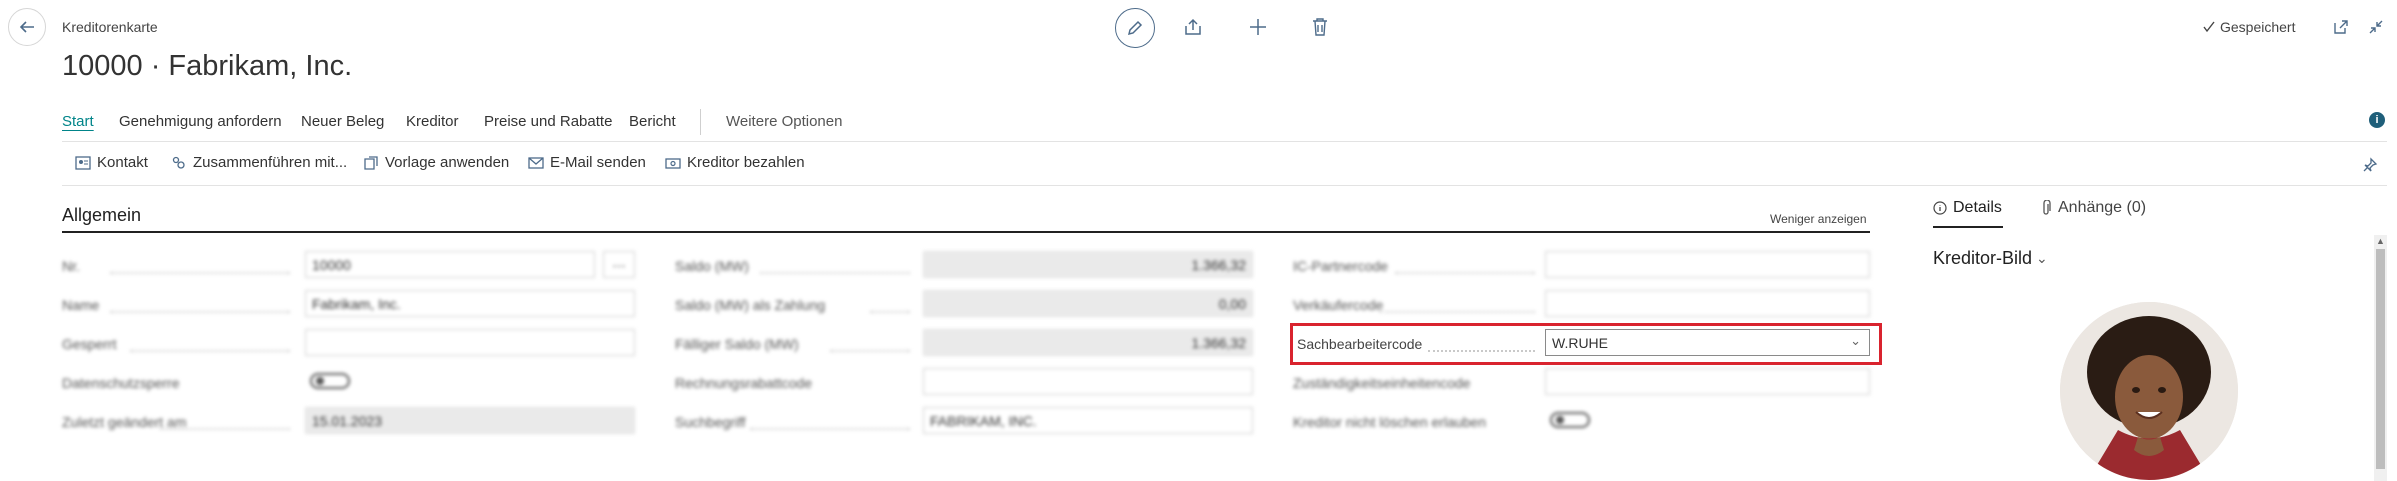 The image size is (2397, 481). I want to click on pencil-icon, so click(1135, 28).